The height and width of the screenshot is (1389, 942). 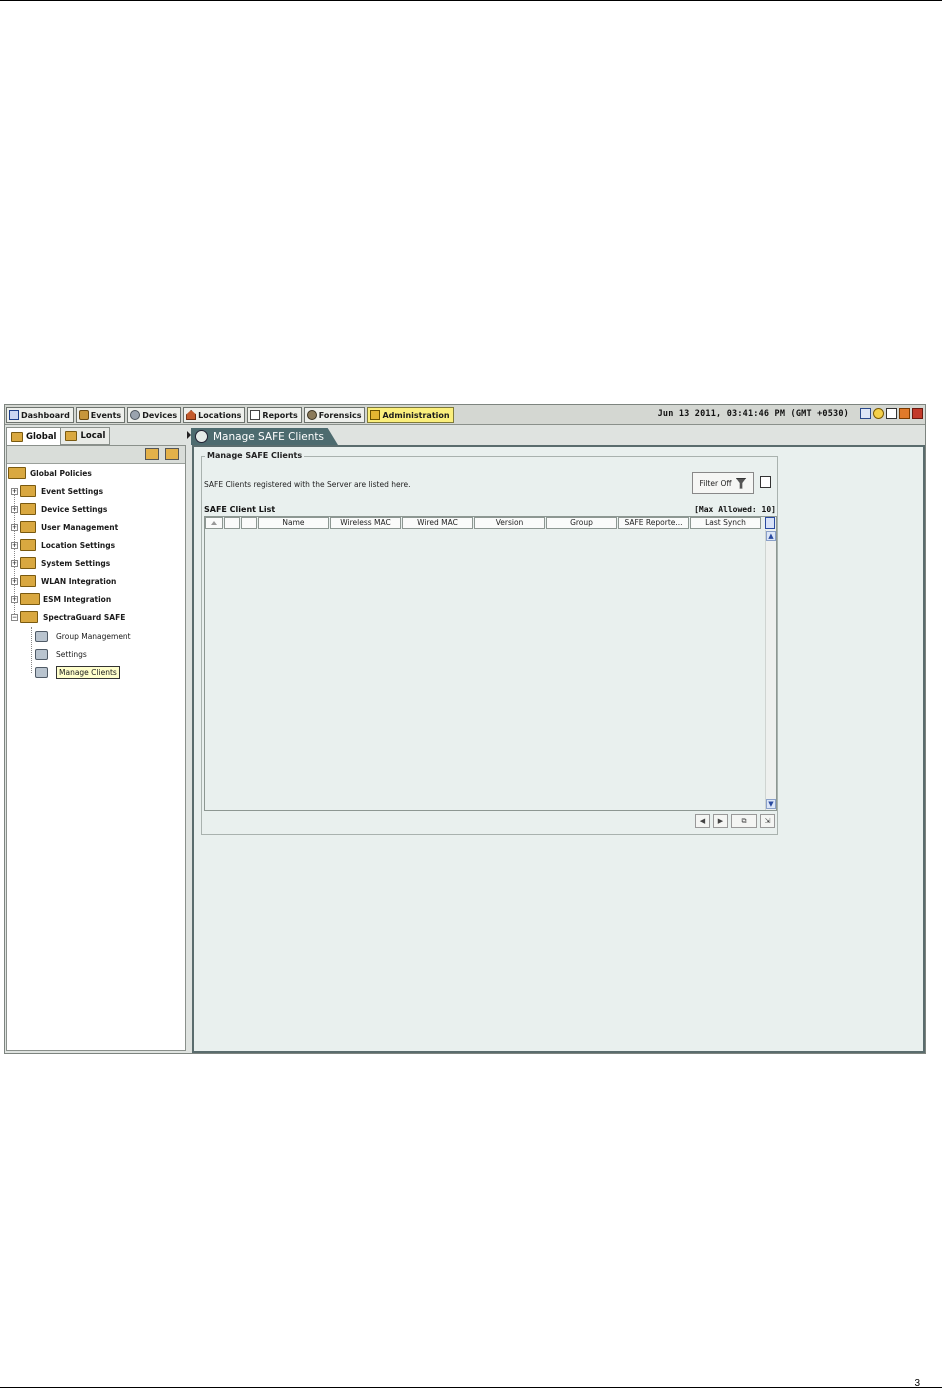 I want to click on folder-icon, so click(x=17, y=436).